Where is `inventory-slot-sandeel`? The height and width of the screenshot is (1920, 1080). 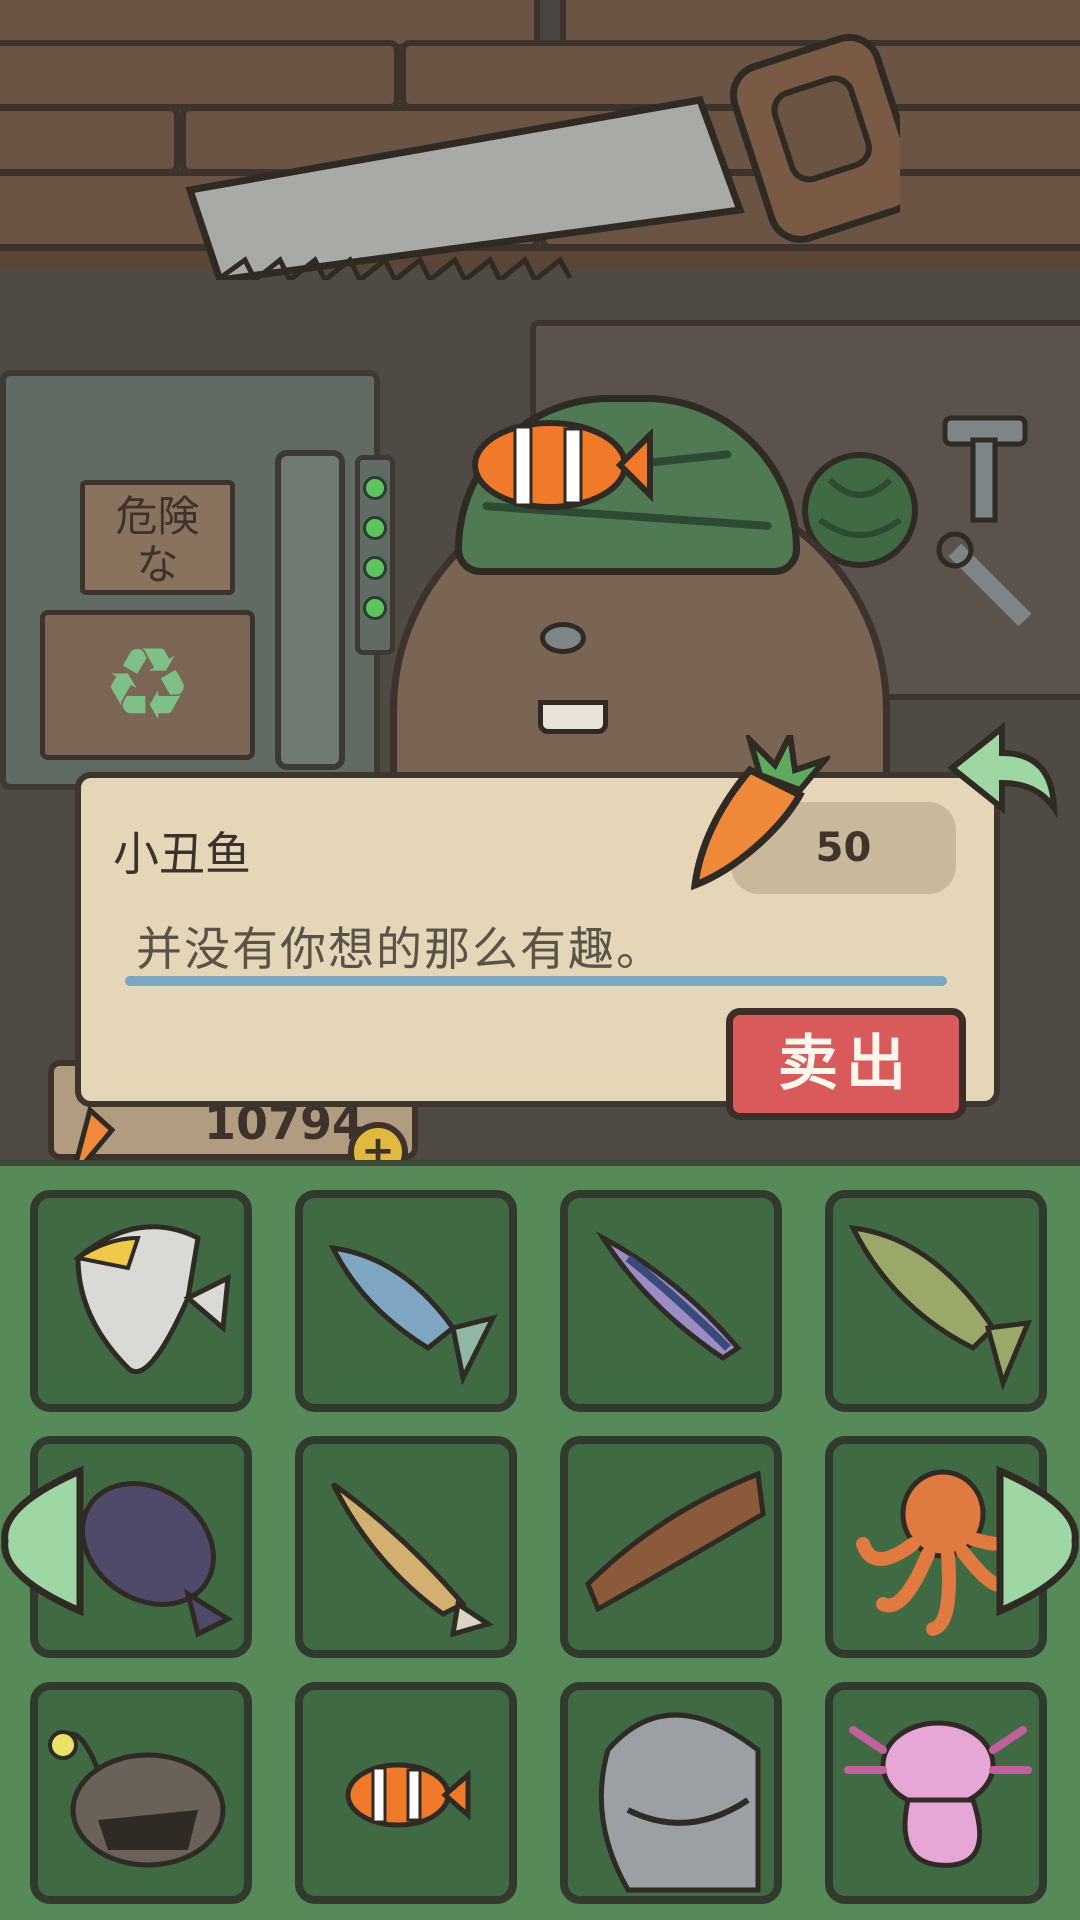 inventory-slot-sandeel is located at coordinates (671, 1301).